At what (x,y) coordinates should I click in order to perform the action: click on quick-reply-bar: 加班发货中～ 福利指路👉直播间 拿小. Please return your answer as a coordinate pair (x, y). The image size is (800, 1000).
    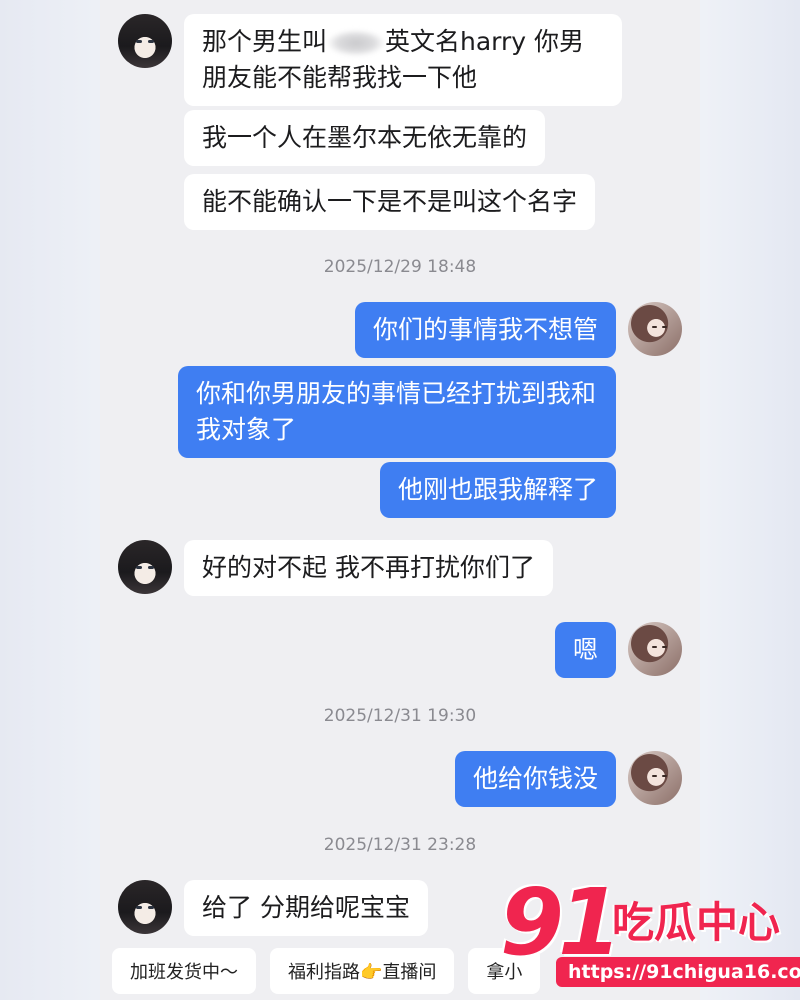
    Looking at the image, I should click on (326, 971).